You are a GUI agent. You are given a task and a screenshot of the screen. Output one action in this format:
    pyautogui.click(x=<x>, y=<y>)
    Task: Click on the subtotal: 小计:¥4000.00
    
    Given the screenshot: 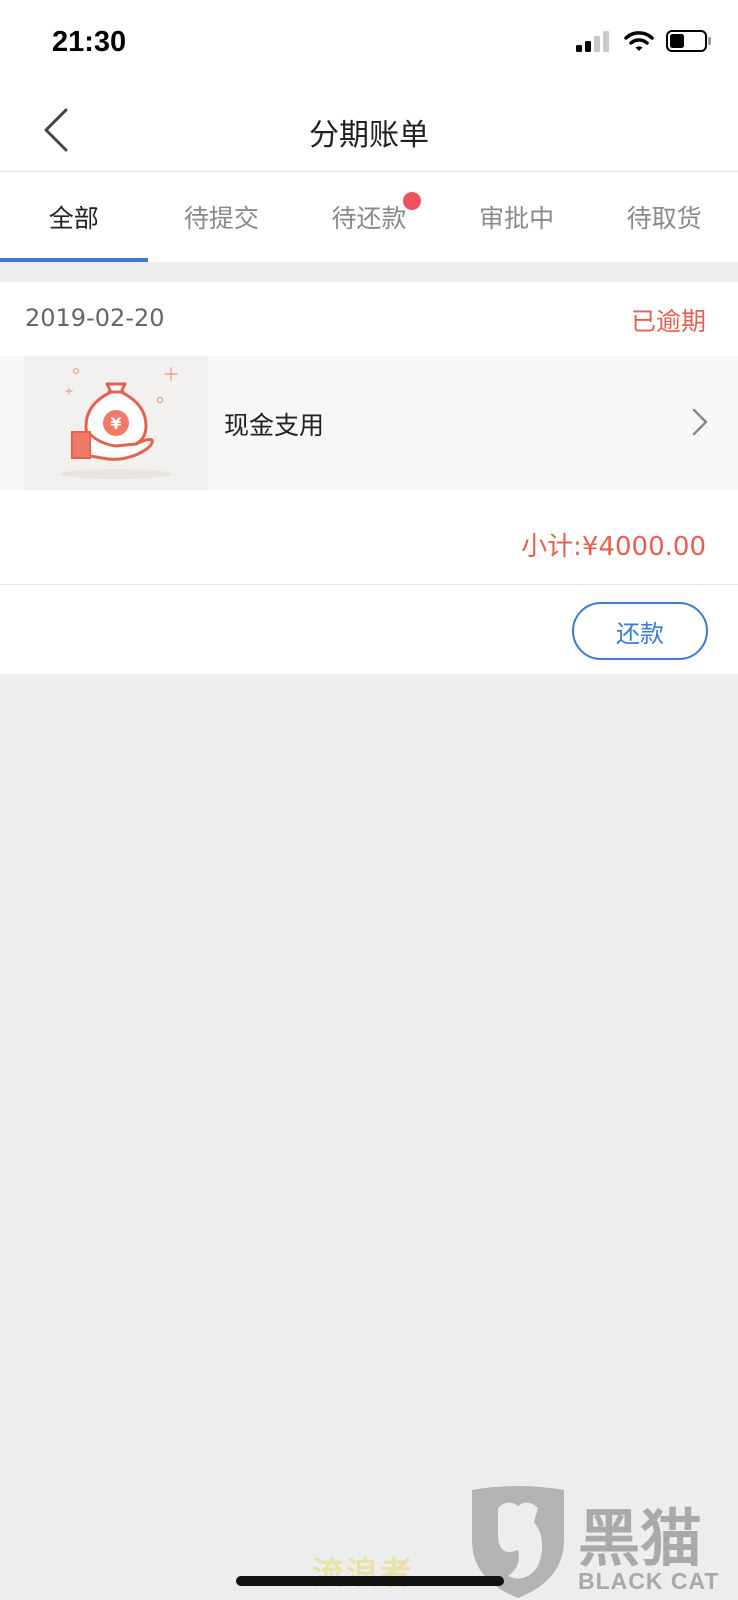 What is the action you would take?
    pyautogui.click(x=613, y=547)
    